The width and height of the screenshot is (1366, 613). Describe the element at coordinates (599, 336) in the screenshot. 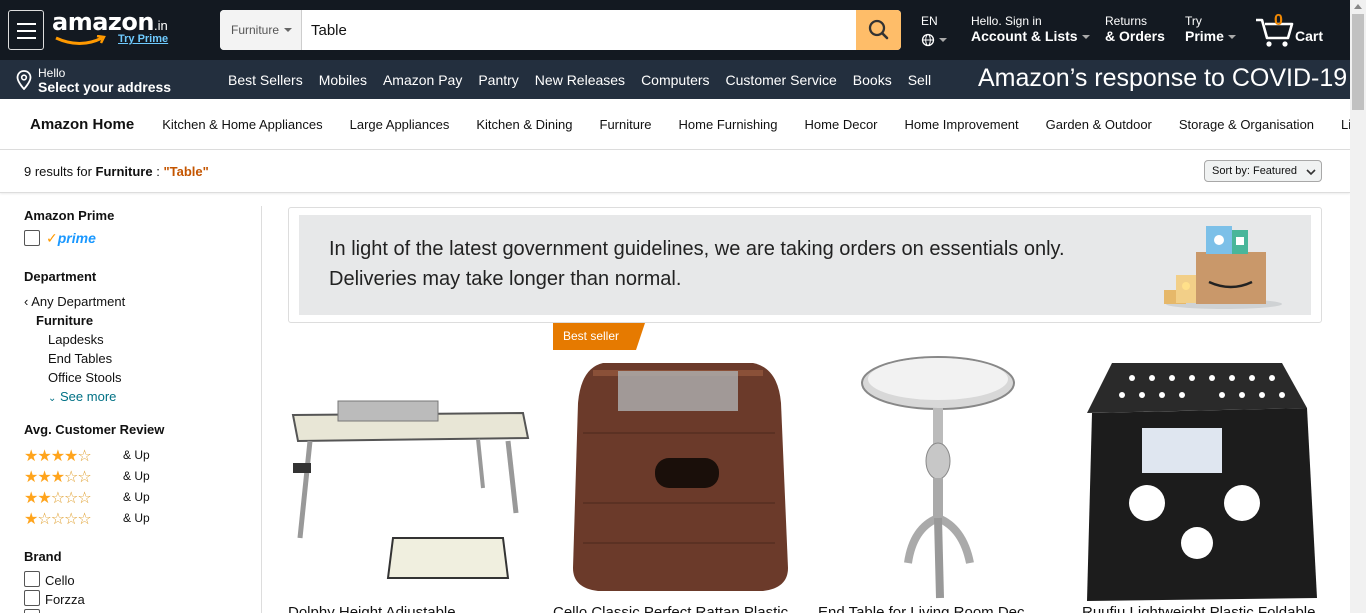

I see `best-seller-badge: Best seller` at that location.